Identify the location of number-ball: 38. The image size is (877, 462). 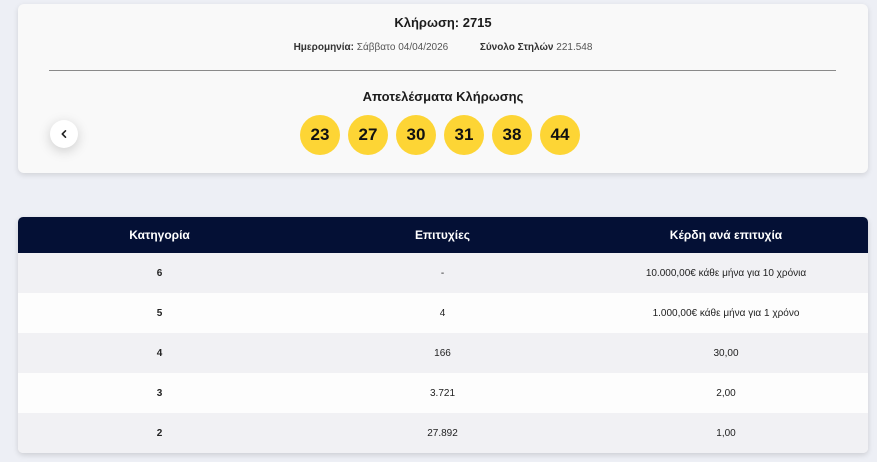
(512, 135).